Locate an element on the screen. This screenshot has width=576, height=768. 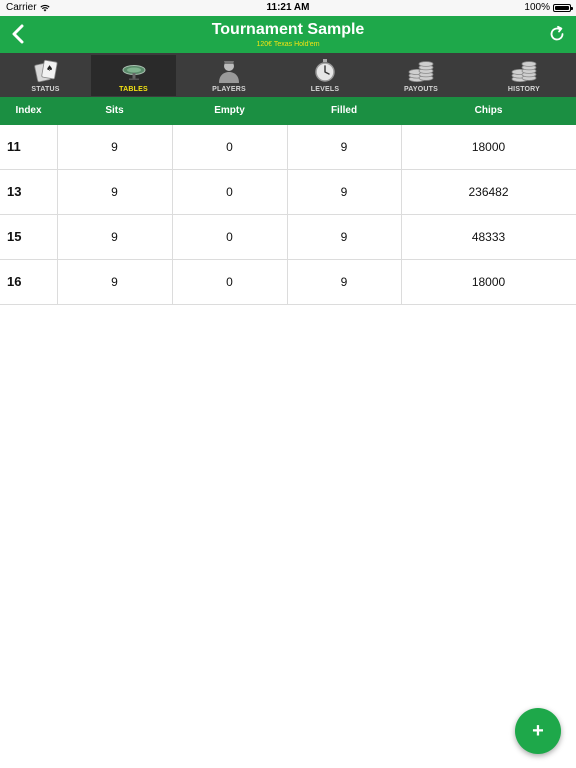
tab-levels: LEVELS is located at coordinates (325, 75).